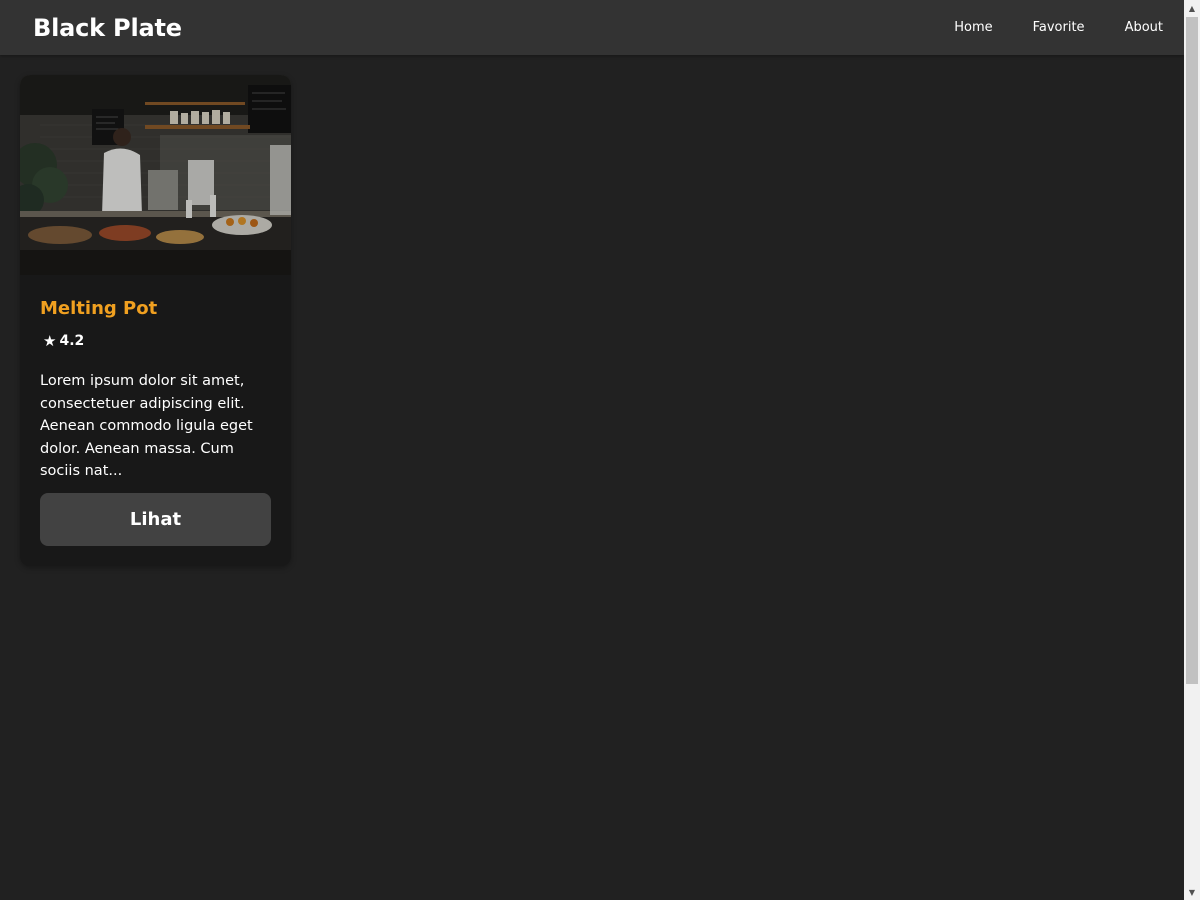  Describe the element at coordinates (155, 519) in the screenshot. I see `view-button: Lihat` at that location.